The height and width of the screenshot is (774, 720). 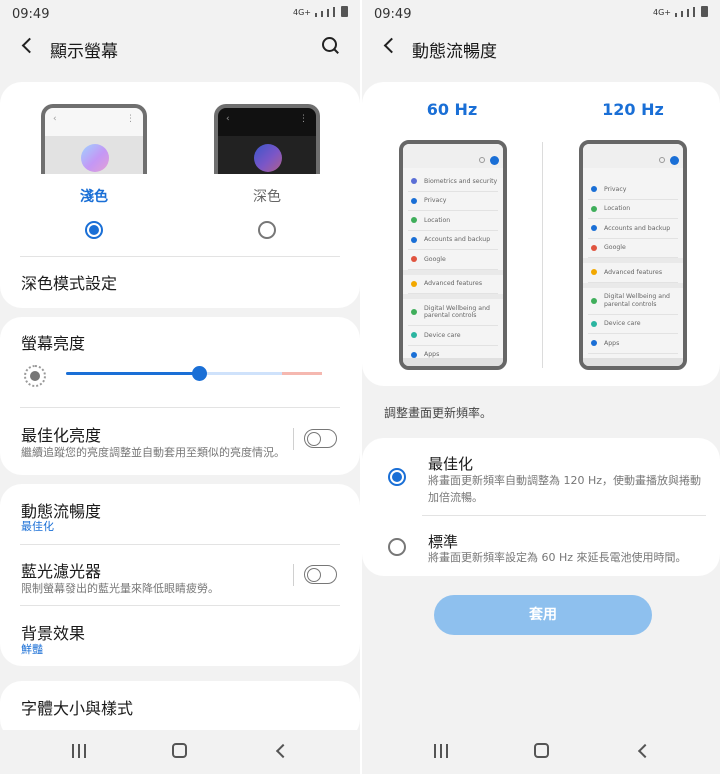 What do you see at coordinates (450, 463) in the screenshot?
I see `option-optimized-title: 最佳化` at bounding box center [450, 463].